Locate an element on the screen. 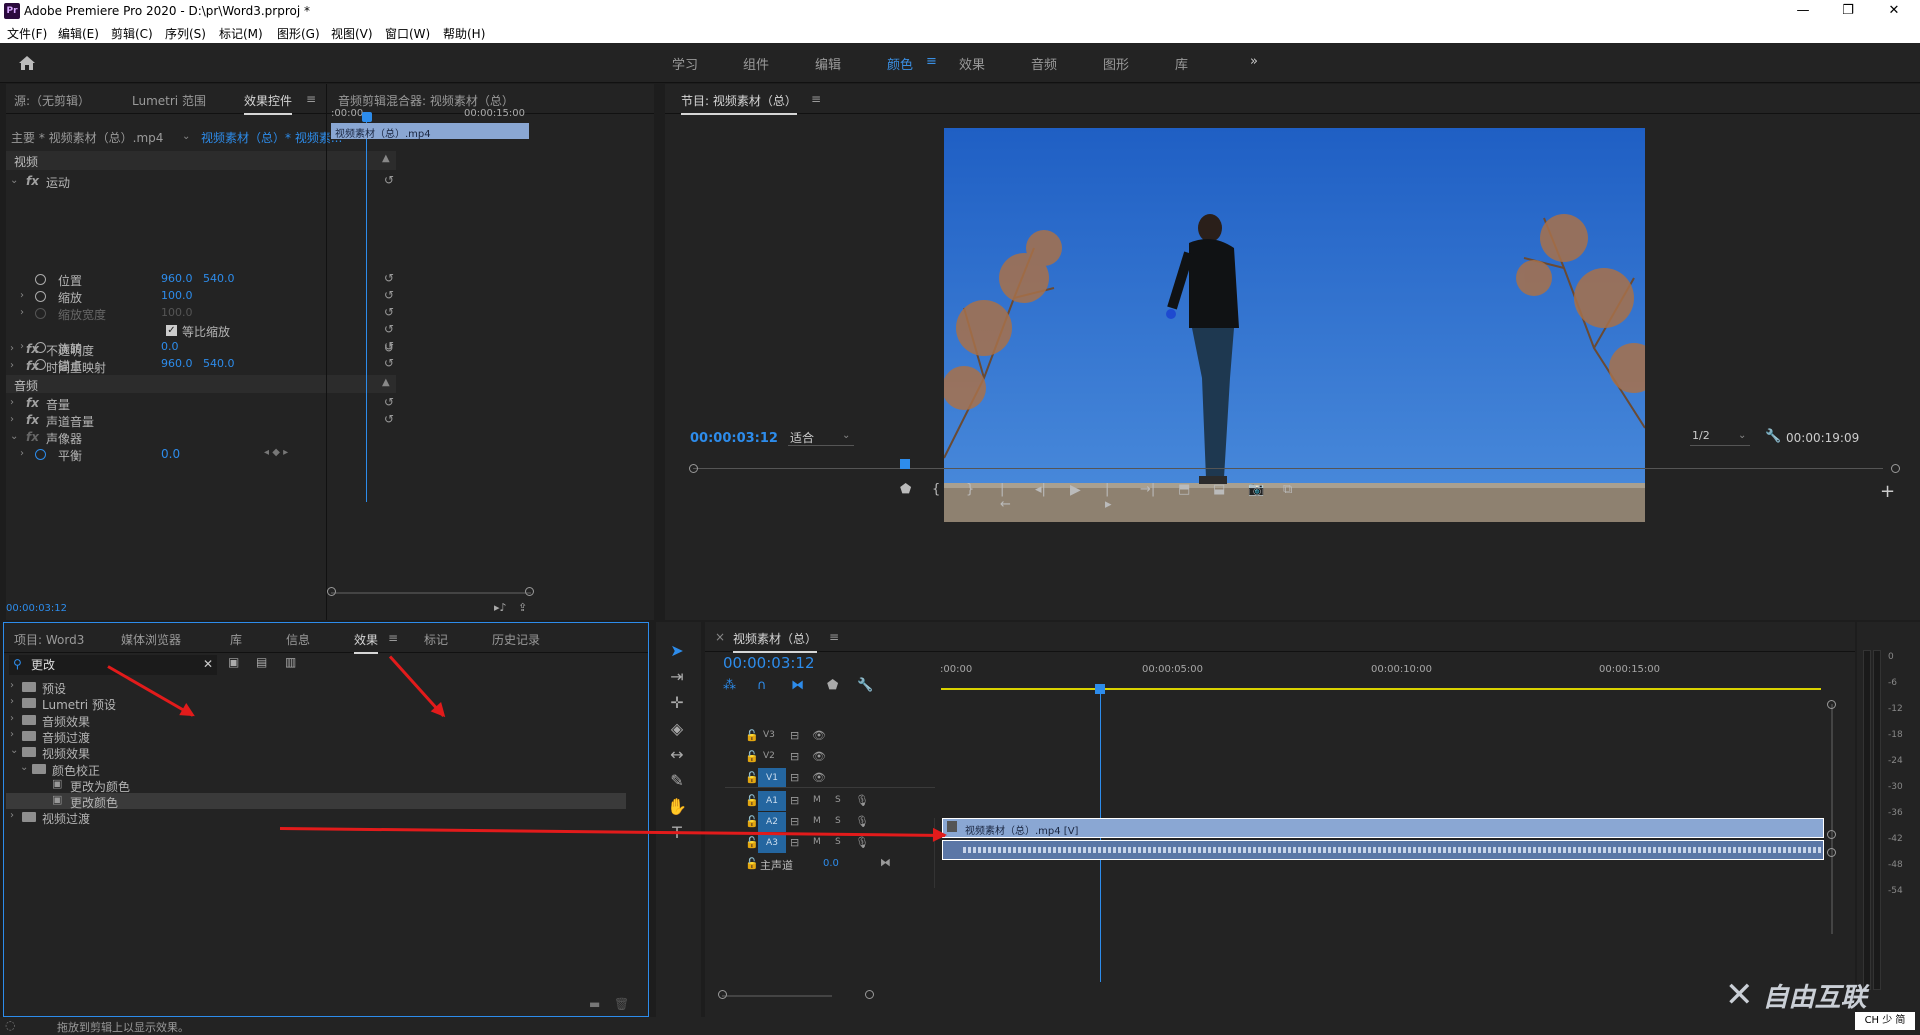  compare-view-icon: ⧉ is located at coordinates (1287, 489).